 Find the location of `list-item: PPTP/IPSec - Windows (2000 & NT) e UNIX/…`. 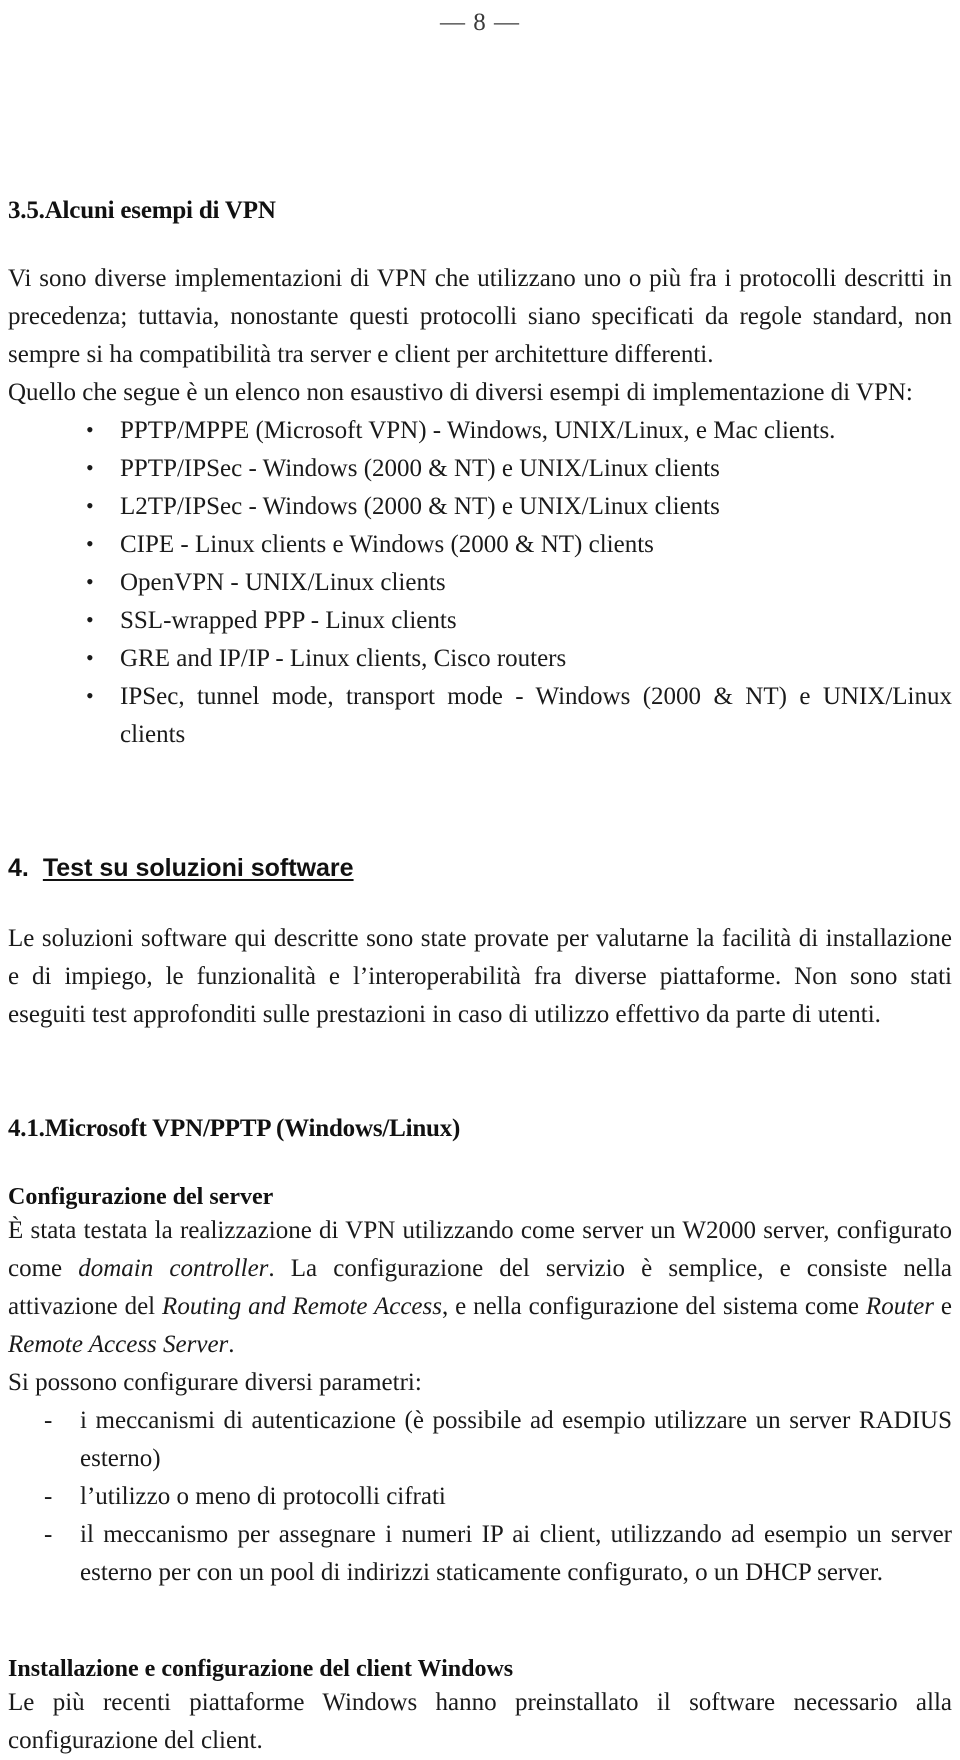

list-item: PPTP/IPSec - Windows (2000 & NT) e UNIX/… is located at coordinates (480, 468).